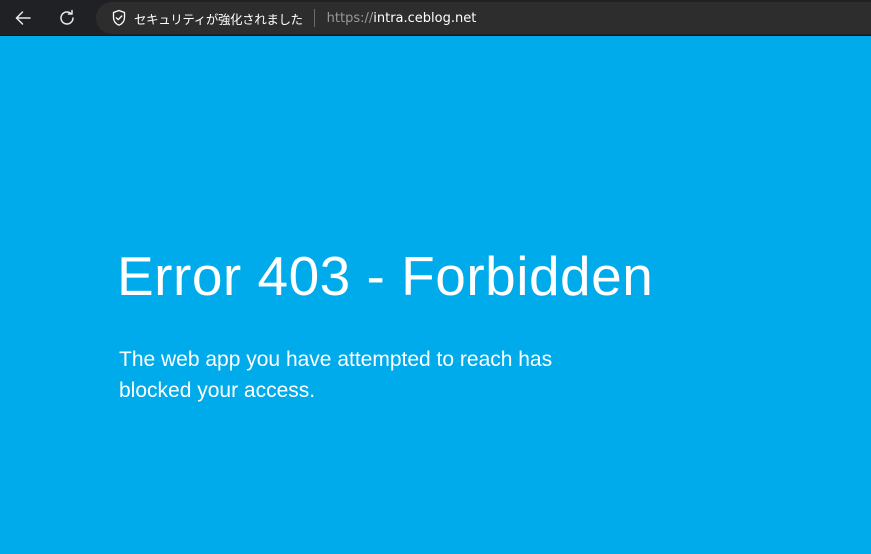  Describe the element at coordinates (314, 18) in the screenshot. I see `address-bar-separator` at that location.